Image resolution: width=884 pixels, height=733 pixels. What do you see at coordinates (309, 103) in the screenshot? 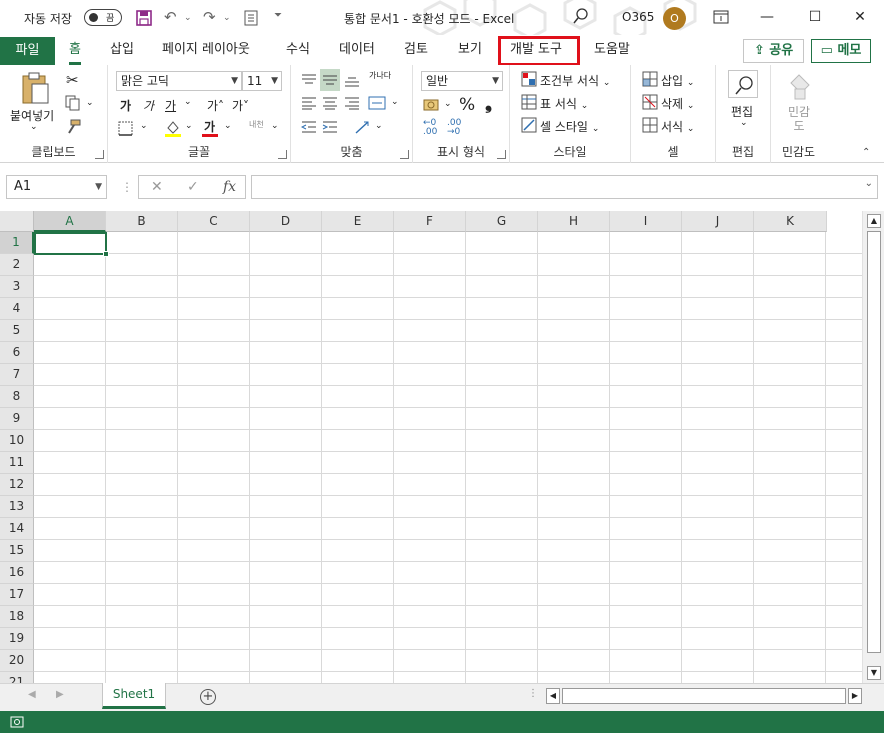
I see `align-left-icon` at bounding box center [309, 103].